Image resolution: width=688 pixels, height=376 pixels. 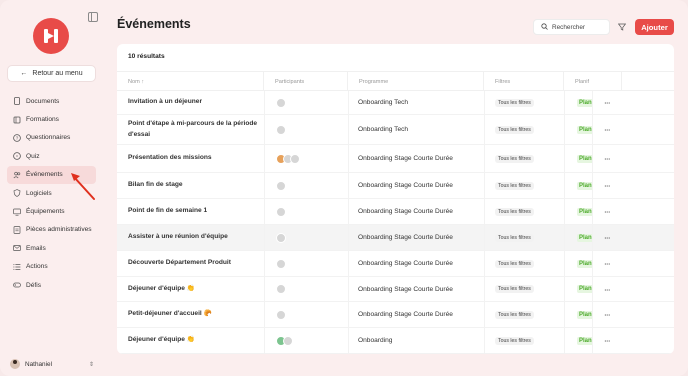 I want to click on page-title: Événements, so click(x=154, y=24).